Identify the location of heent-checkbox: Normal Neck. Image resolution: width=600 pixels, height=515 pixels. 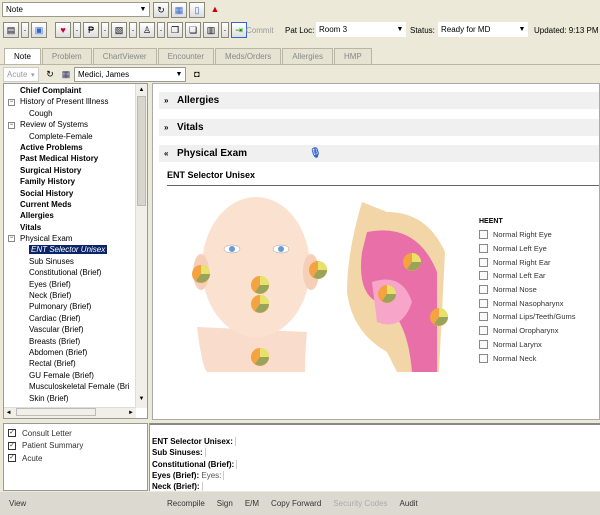
(527, 358).